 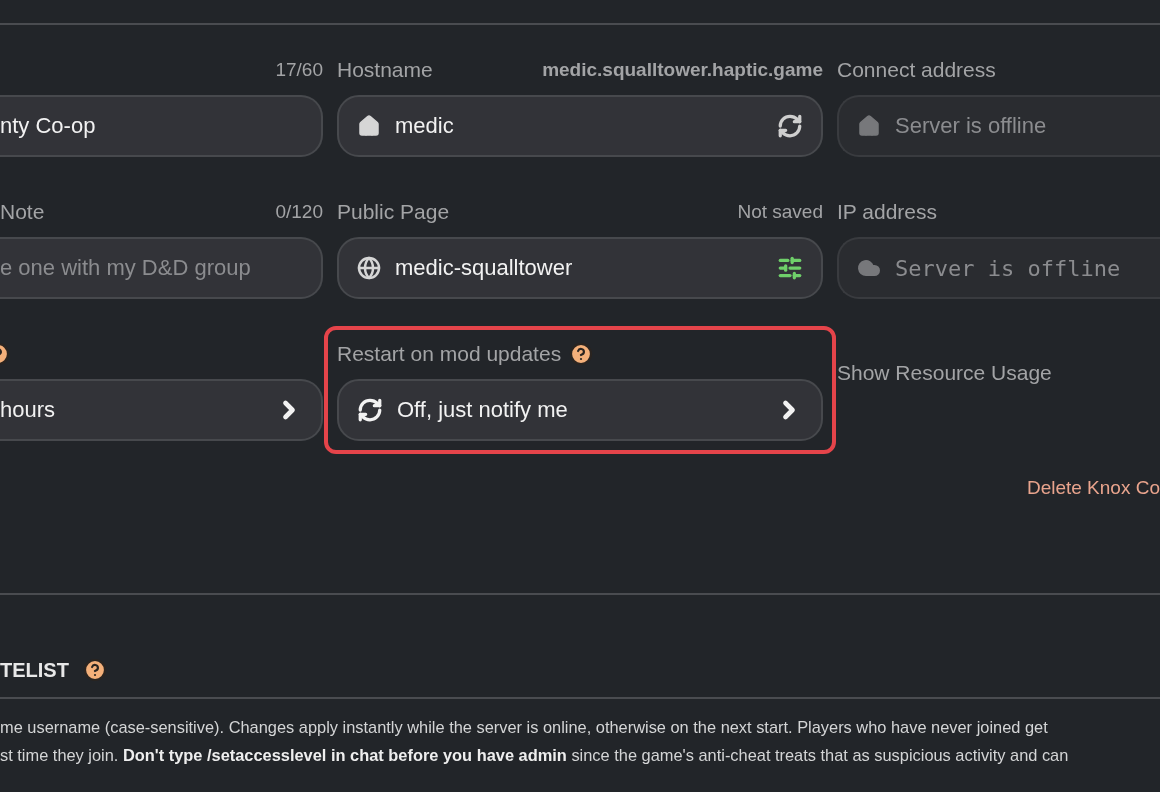 What do you see at coordinates (299, 70) in the screenshot?
I see `field-note: 17/60` at bounding box center [299, 70].